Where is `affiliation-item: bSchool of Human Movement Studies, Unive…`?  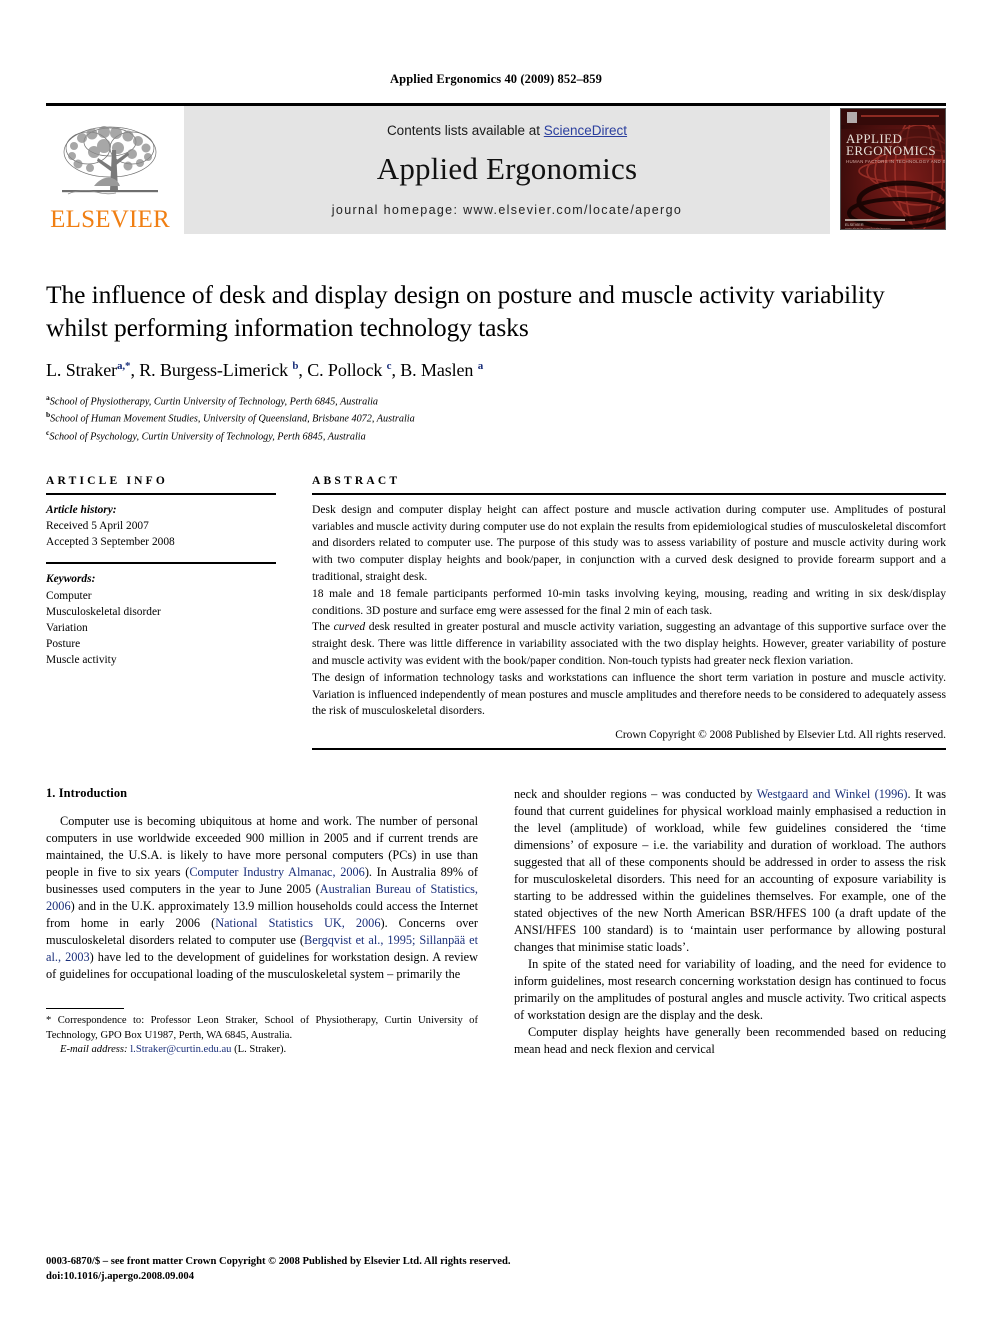 affiliation-item: bSchool of Human Movement Studies, Unive… is located at coordinates (496, 418).